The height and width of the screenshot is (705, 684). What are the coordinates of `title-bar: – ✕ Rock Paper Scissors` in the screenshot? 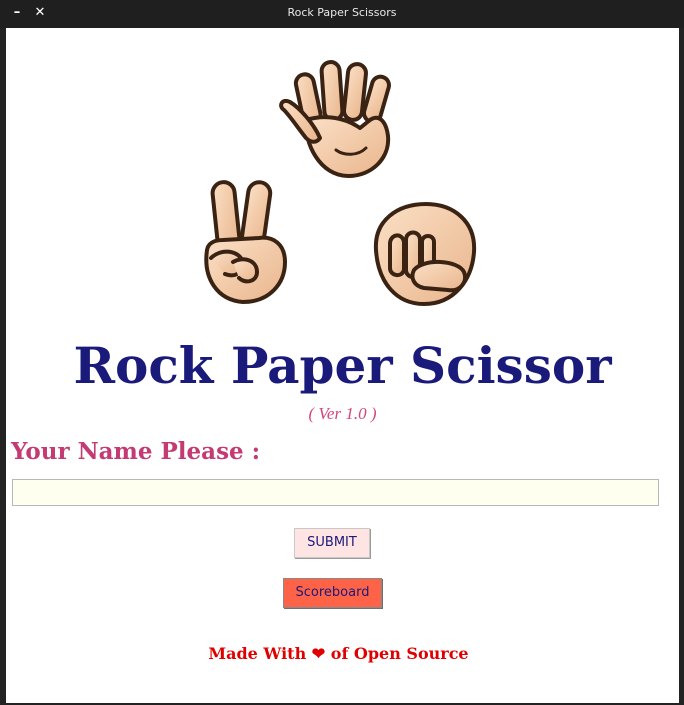 It's located at (342, 14).